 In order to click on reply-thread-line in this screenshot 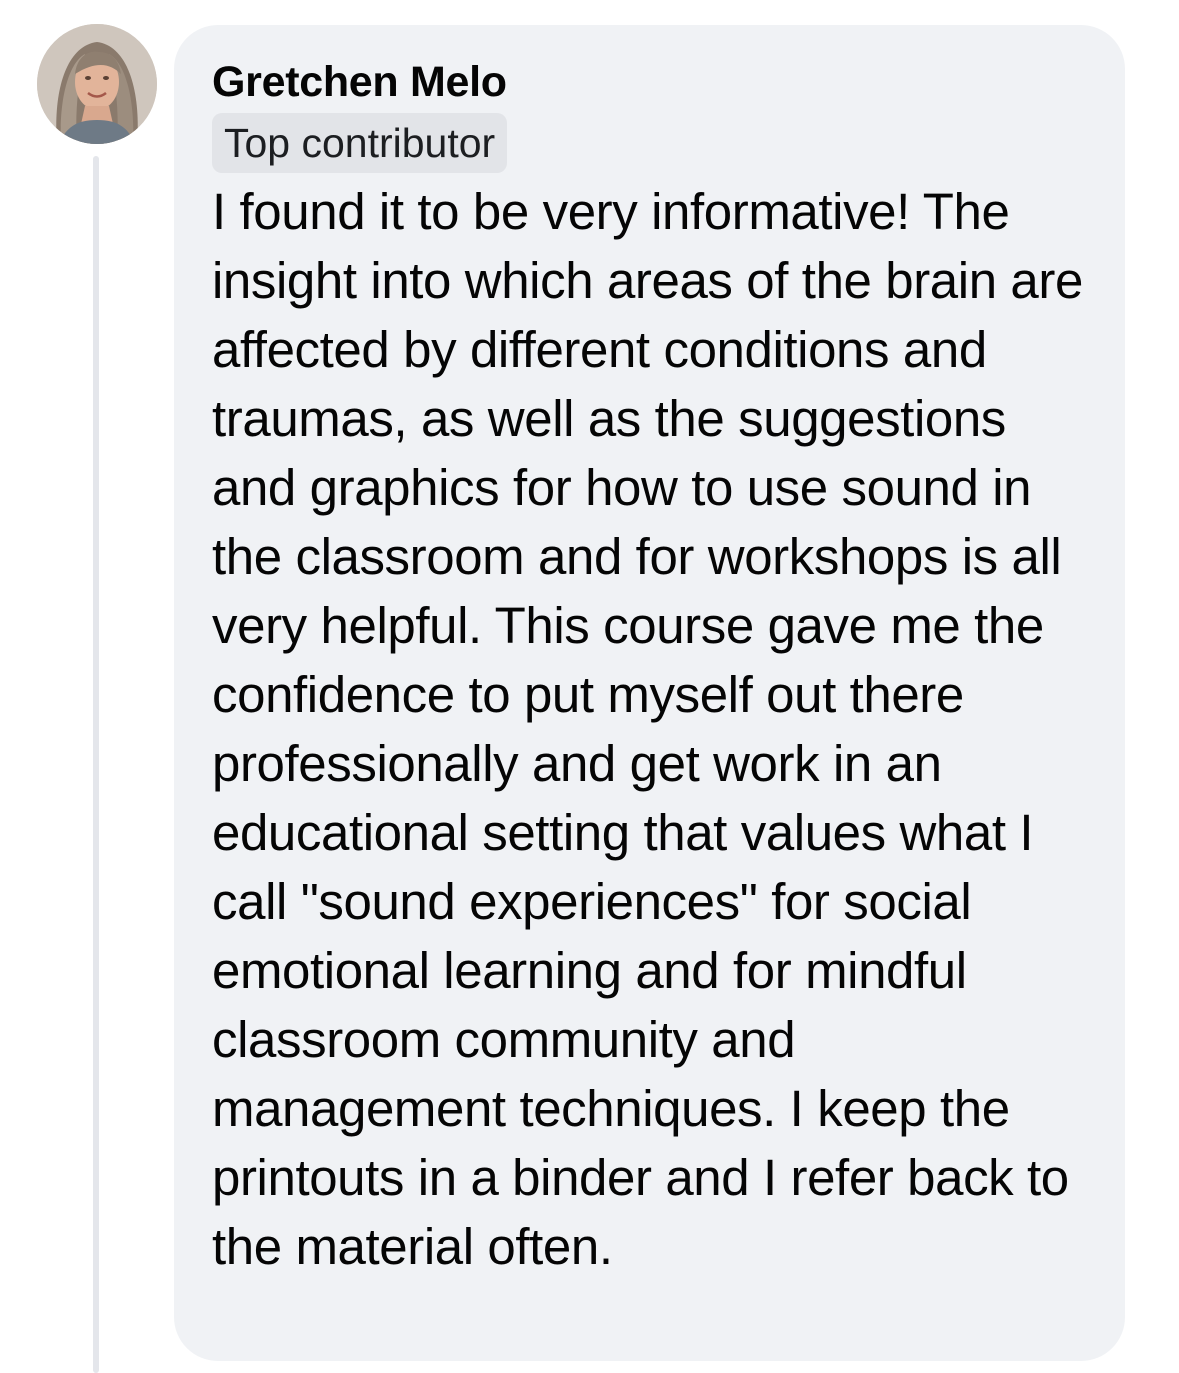, I will do `click(96, 764)`.